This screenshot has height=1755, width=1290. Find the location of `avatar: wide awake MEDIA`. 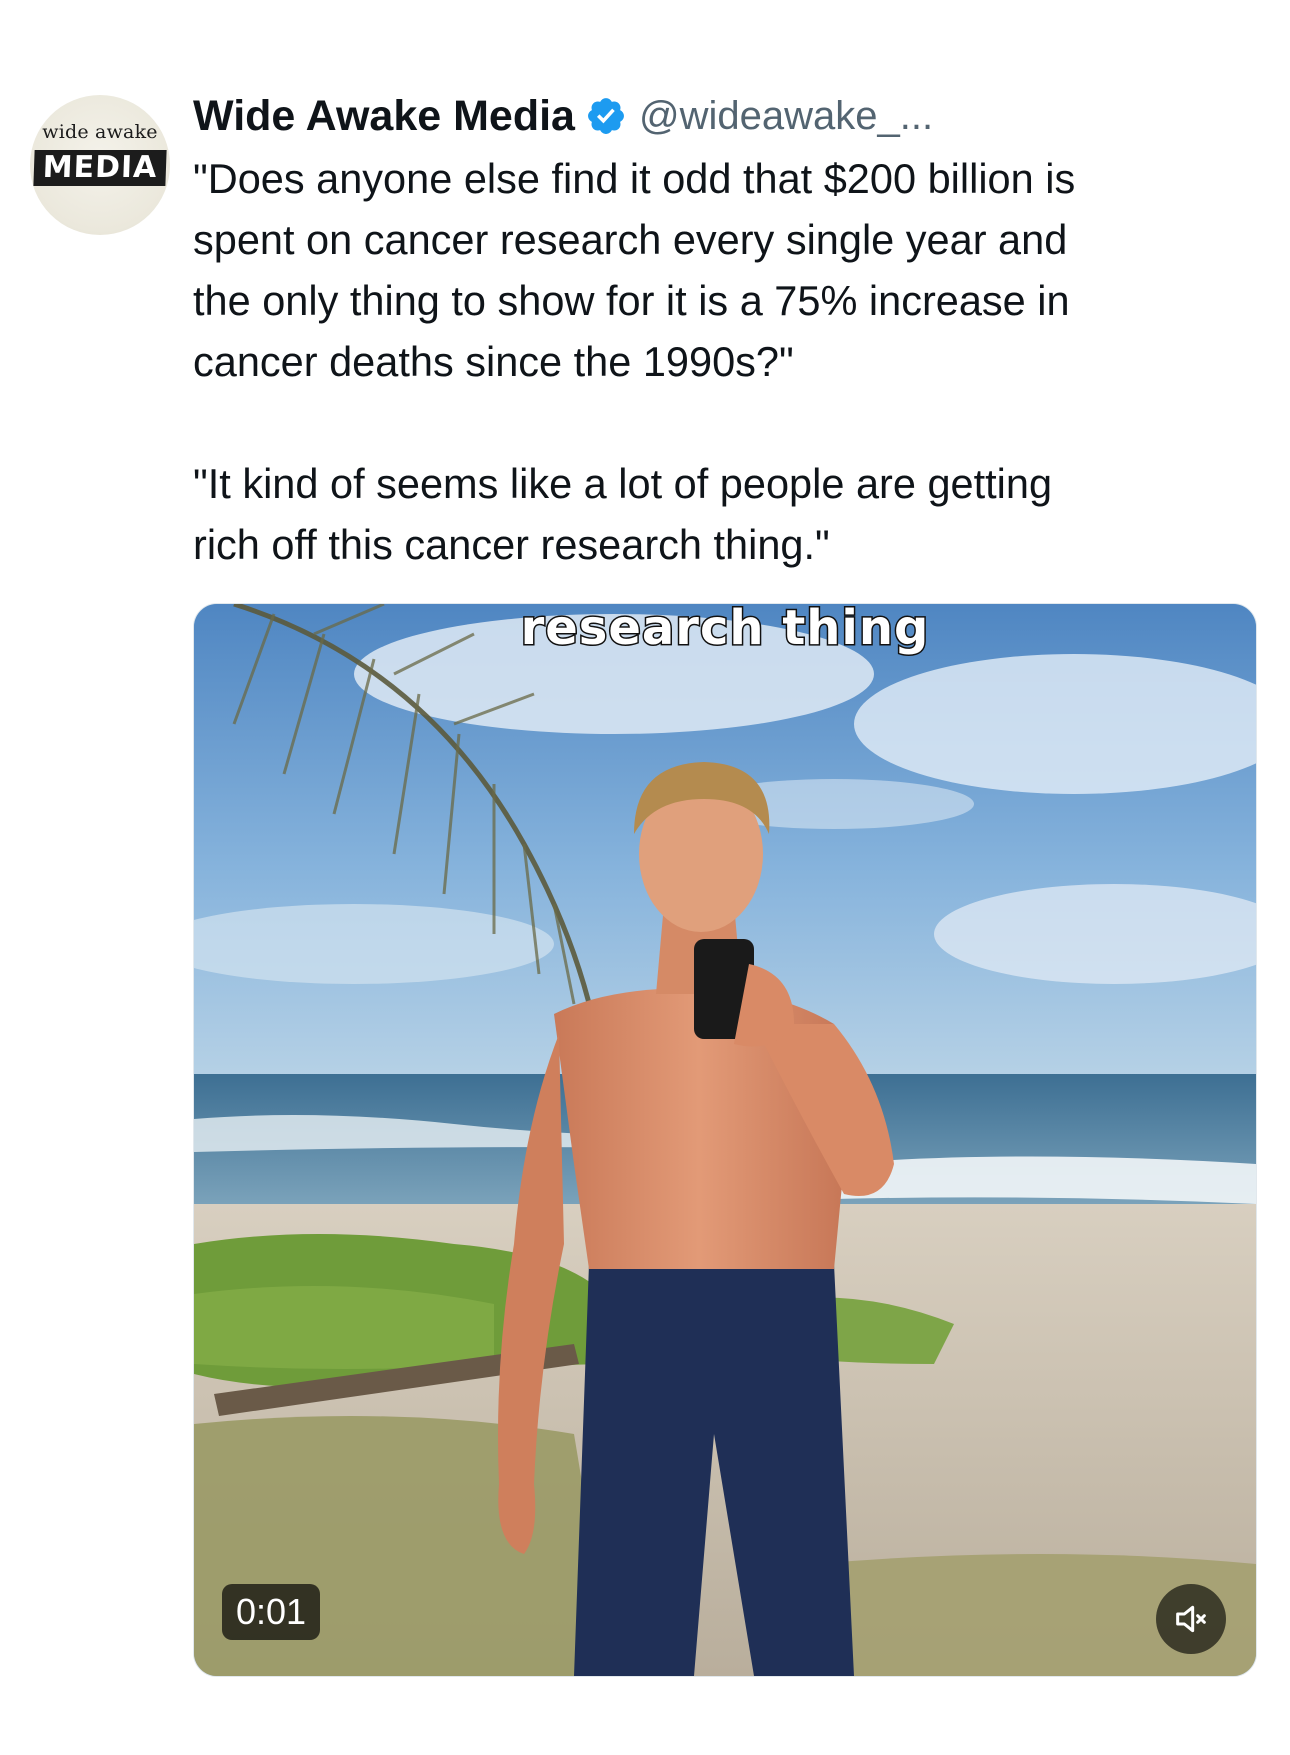

avatar: wide awake MEDIA is located at coordinates (100, 165).